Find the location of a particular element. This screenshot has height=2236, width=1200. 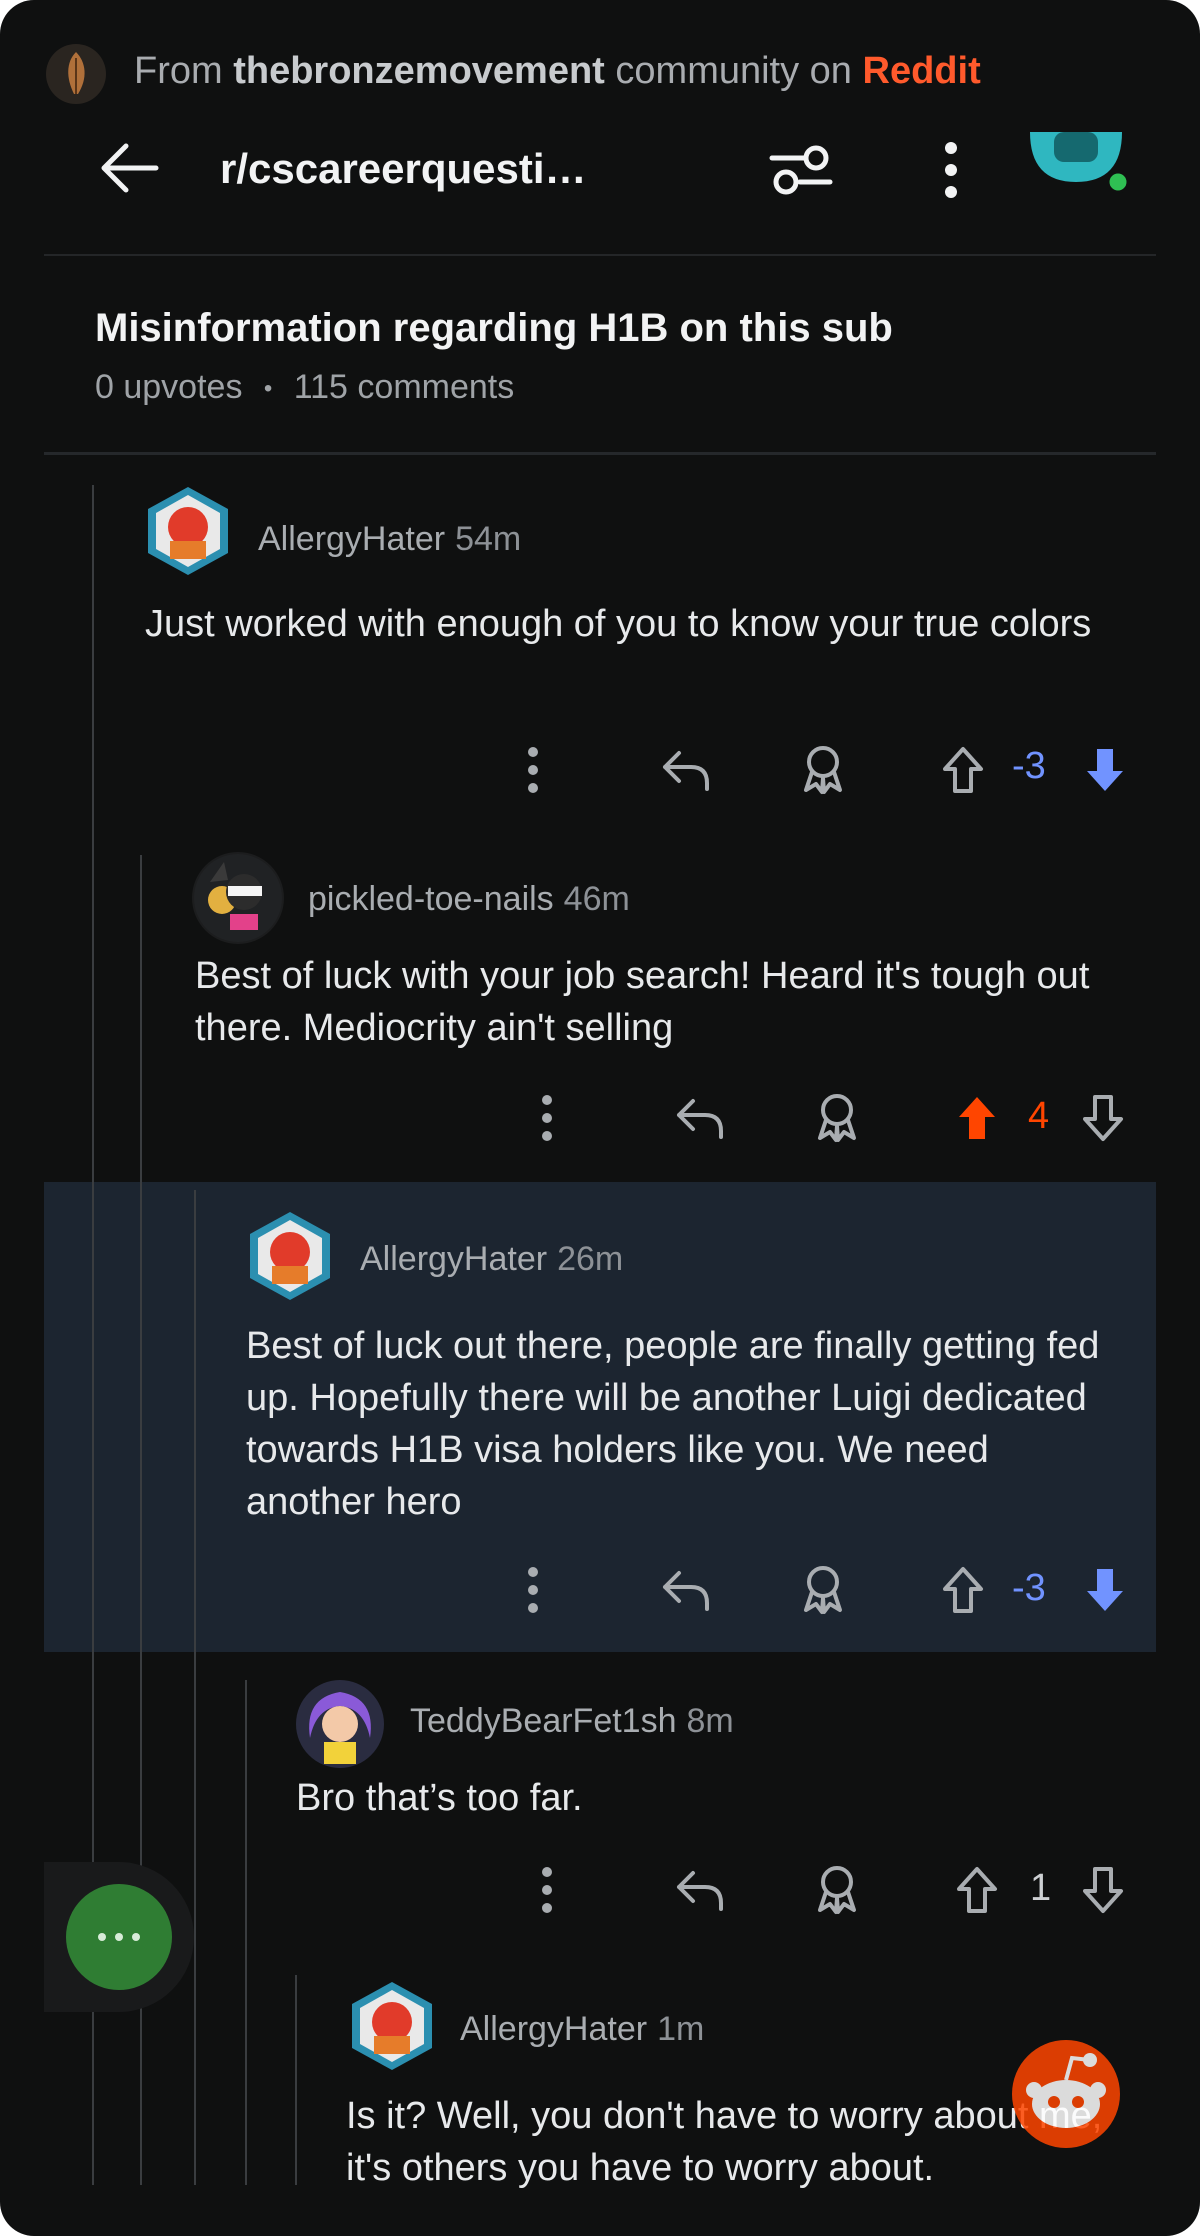

comment-username: pickled-toe-nails 46m is located at coordinates (469, 899).